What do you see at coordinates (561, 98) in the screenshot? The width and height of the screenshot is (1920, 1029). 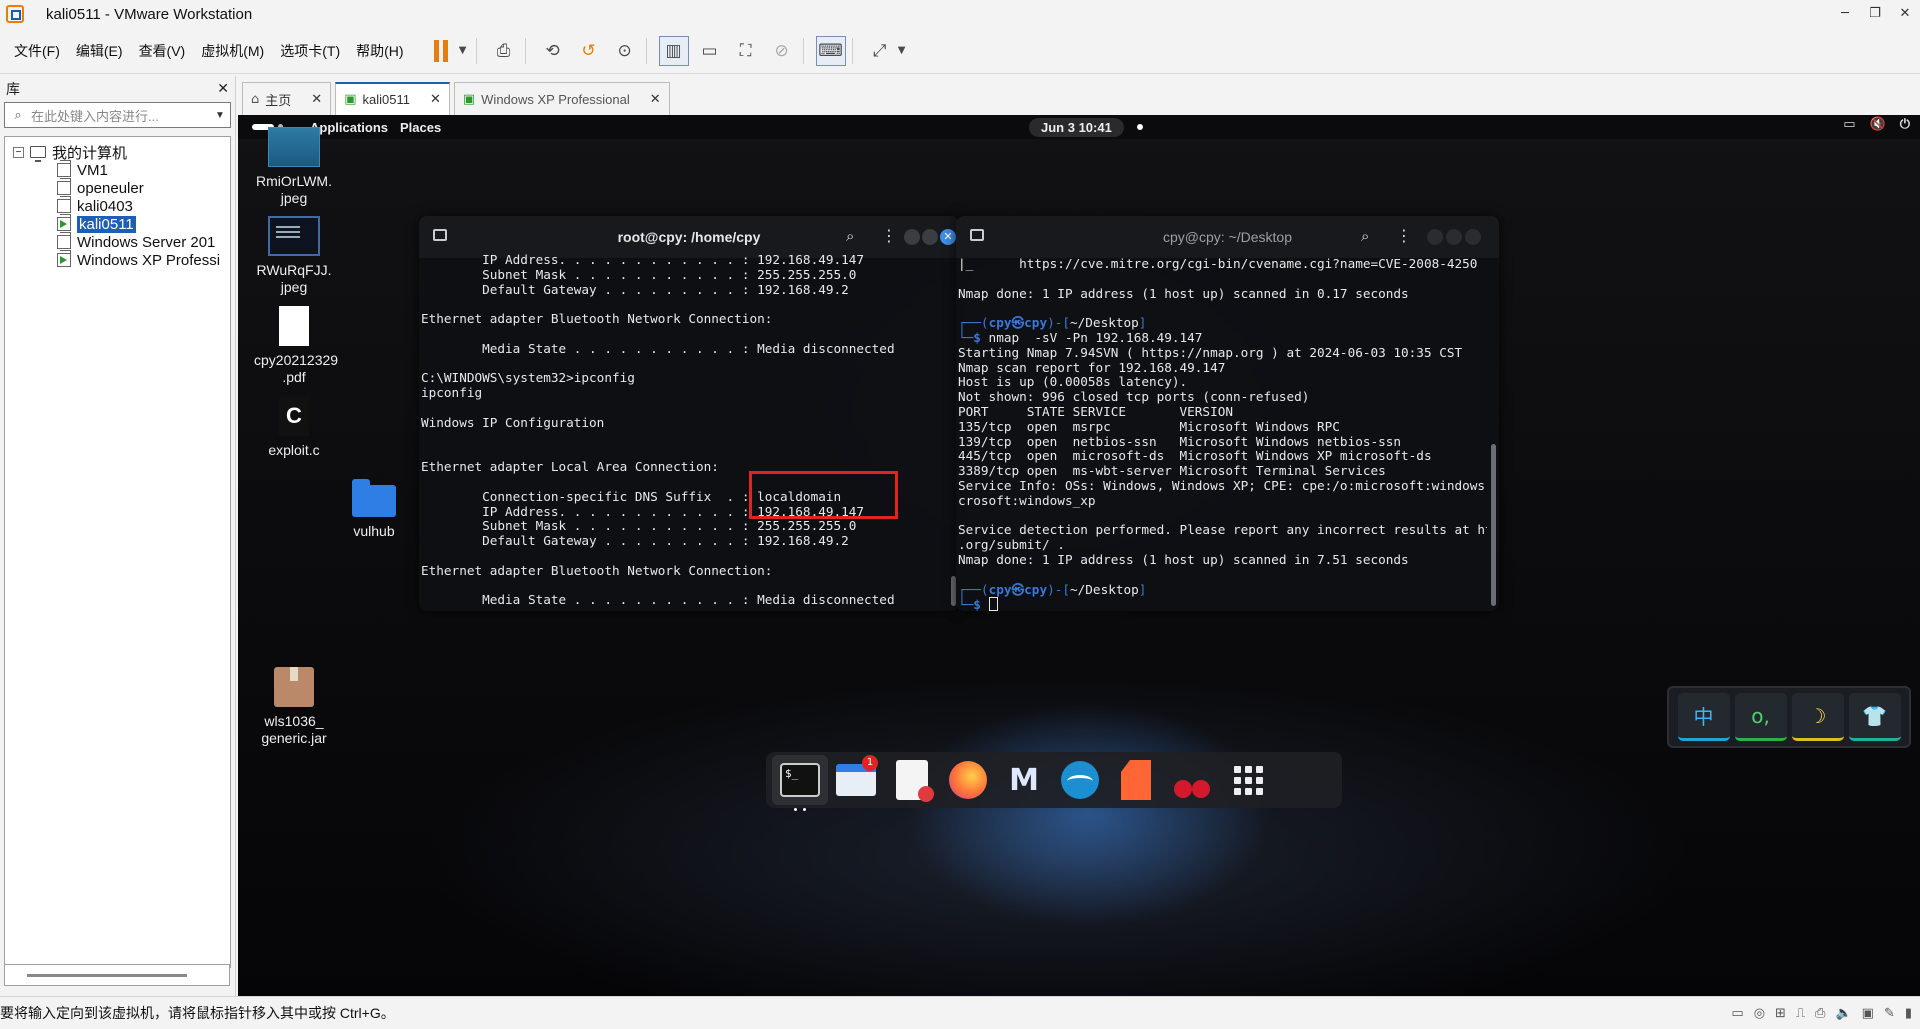 I see `tab-windows-xp: ▣ Windows XP Professional ✕` at bounding box center [561, 98].